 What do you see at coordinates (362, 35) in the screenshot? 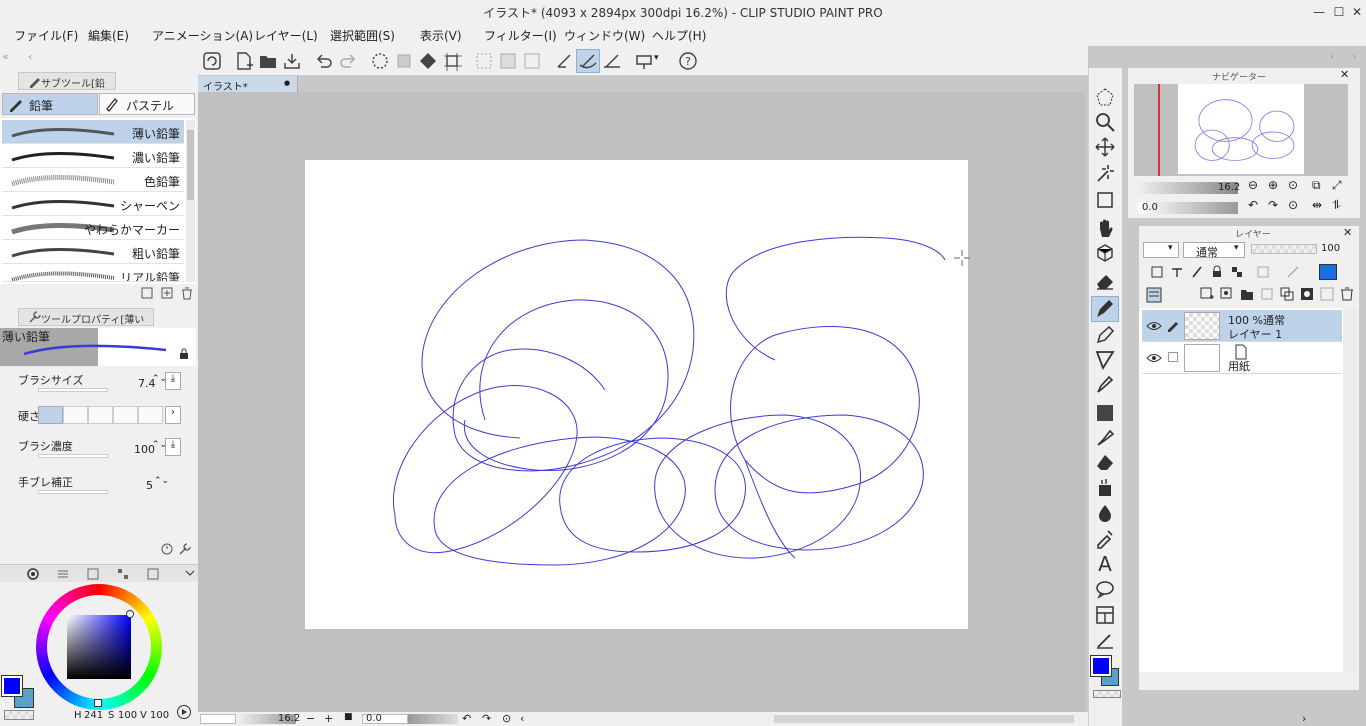
I see `menu-selection: 選択範囲(S)` at bounding box center [362, 35].